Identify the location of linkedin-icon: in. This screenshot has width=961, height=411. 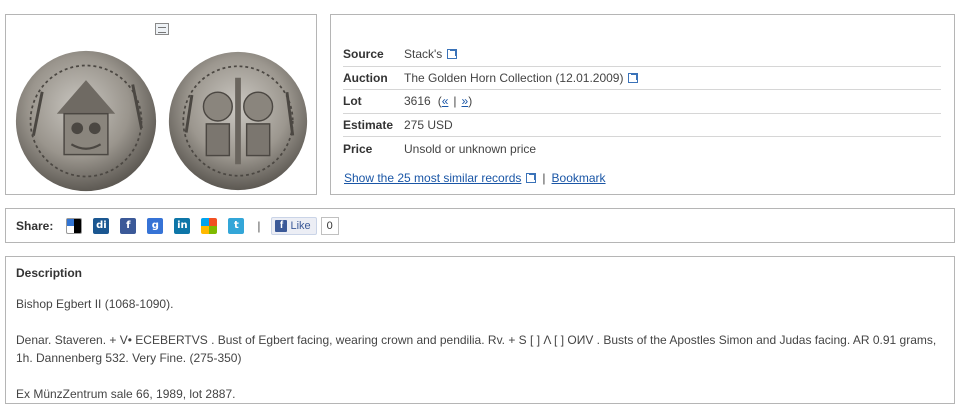
(182, 225).